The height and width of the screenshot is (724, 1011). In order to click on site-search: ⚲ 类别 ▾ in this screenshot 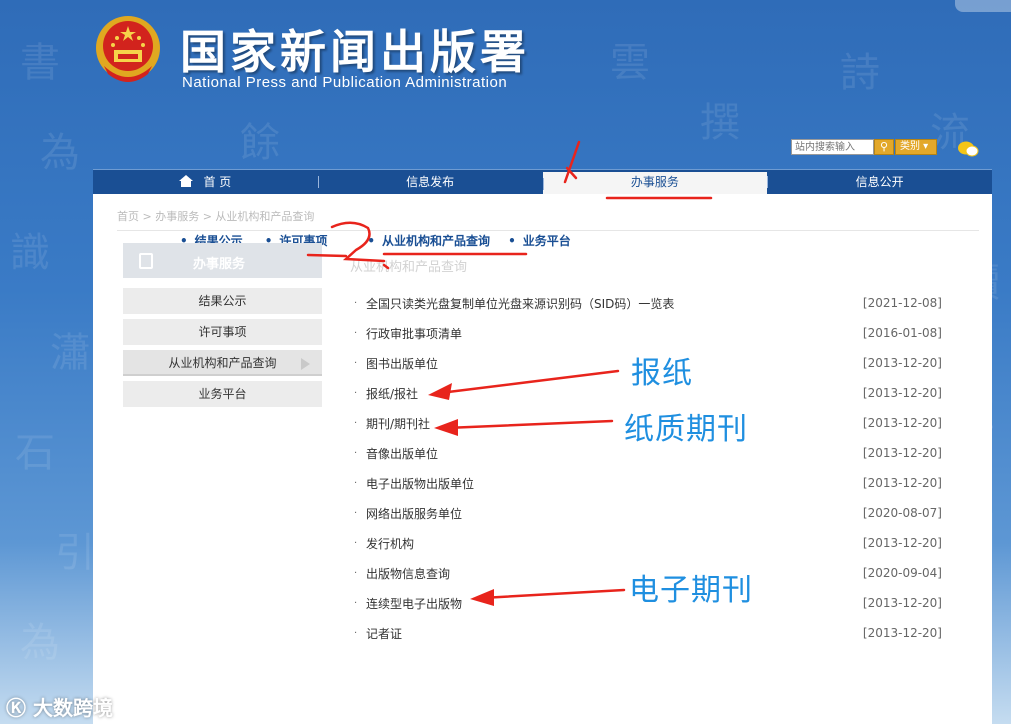, I will do `click(864, 147)`.